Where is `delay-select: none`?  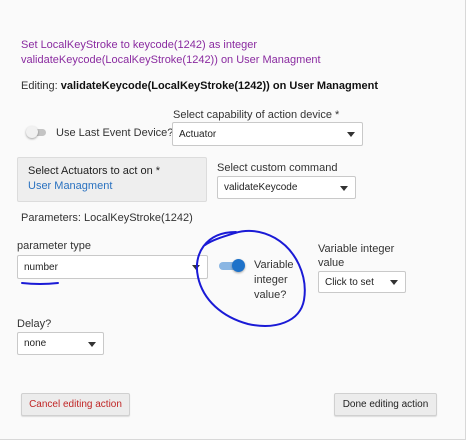
delay-select: none is located at coordinates (60, 343).